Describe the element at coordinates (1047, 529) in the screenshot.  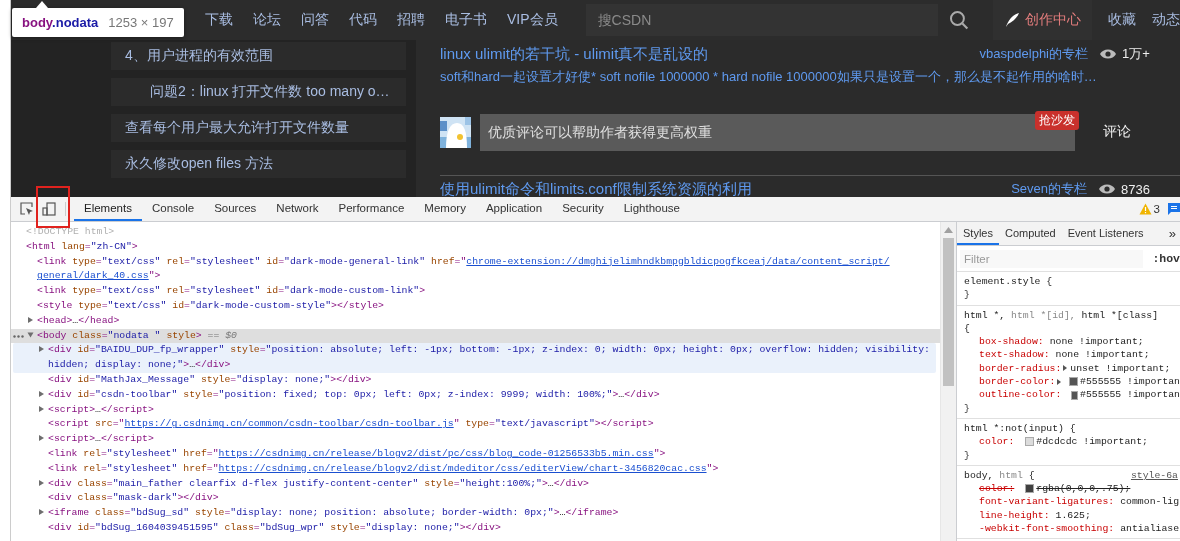
I see `css-property: -webkit-font-smoothing:` at that location.